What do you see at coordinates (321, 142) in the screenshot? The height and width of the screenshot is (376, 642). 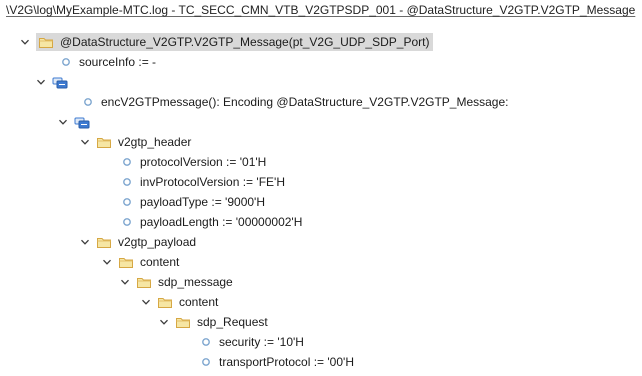 I see `tree-node-v2gtp-header: v2gtp_header` at bounding box center [321, 142].